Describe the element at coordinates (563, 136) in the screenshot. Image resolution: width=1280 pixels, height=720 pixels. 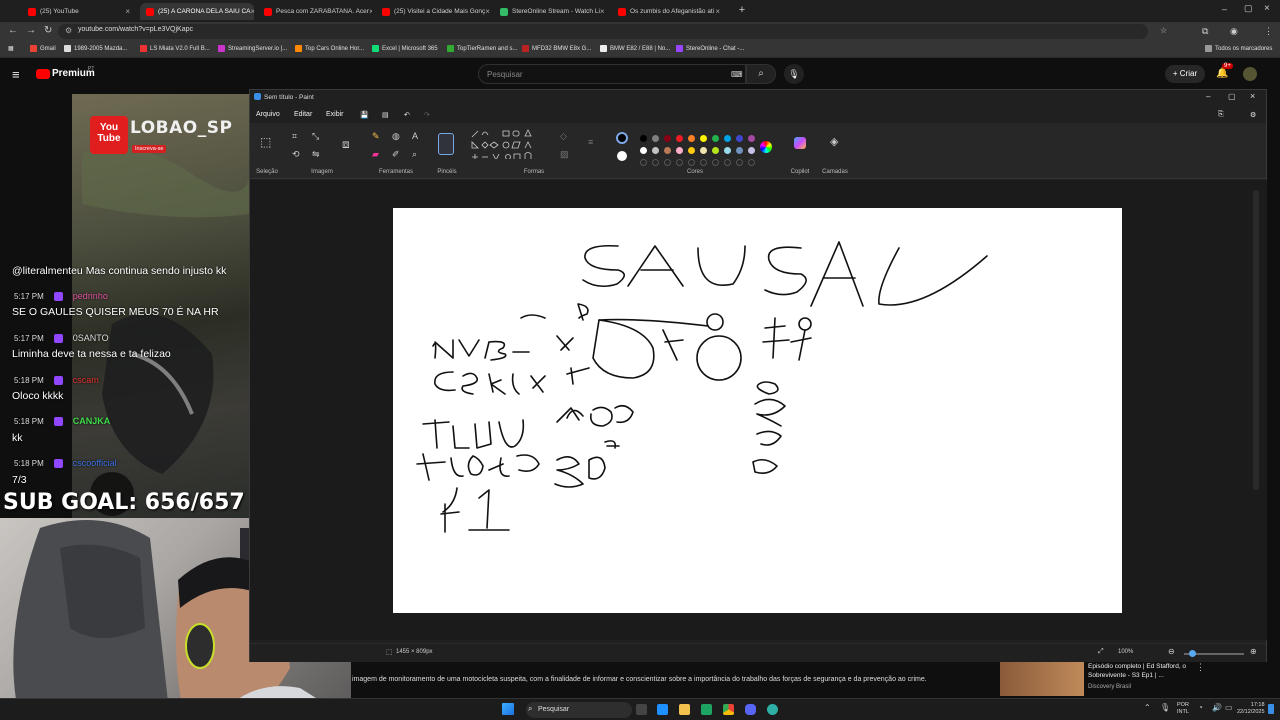
I see `shape-outline-icon: ◇` at that location.